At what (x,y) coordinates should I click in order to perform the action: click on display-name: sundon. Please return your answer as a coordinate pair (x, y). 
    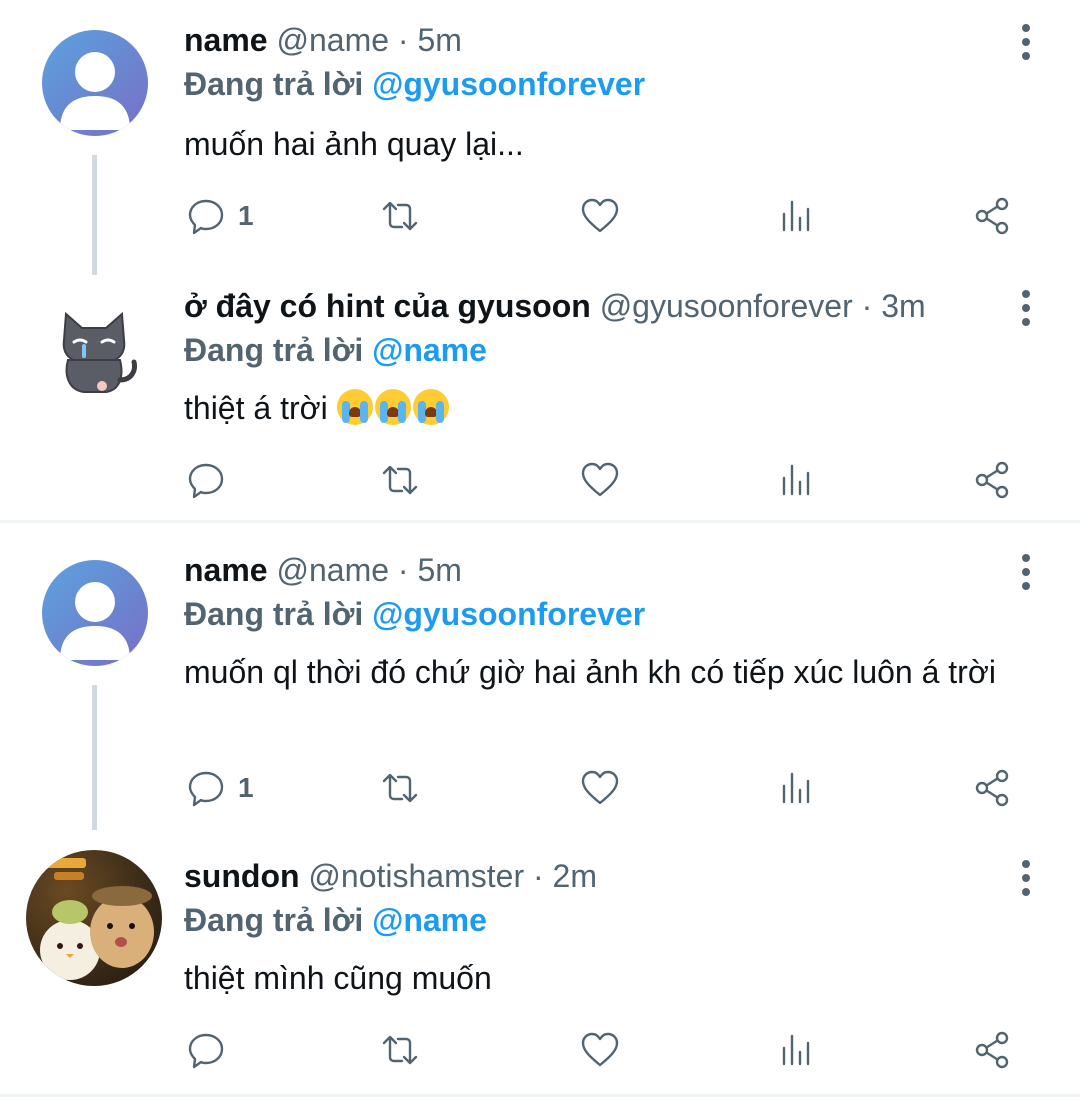
    Looking at the image, I should click on (242, 876).